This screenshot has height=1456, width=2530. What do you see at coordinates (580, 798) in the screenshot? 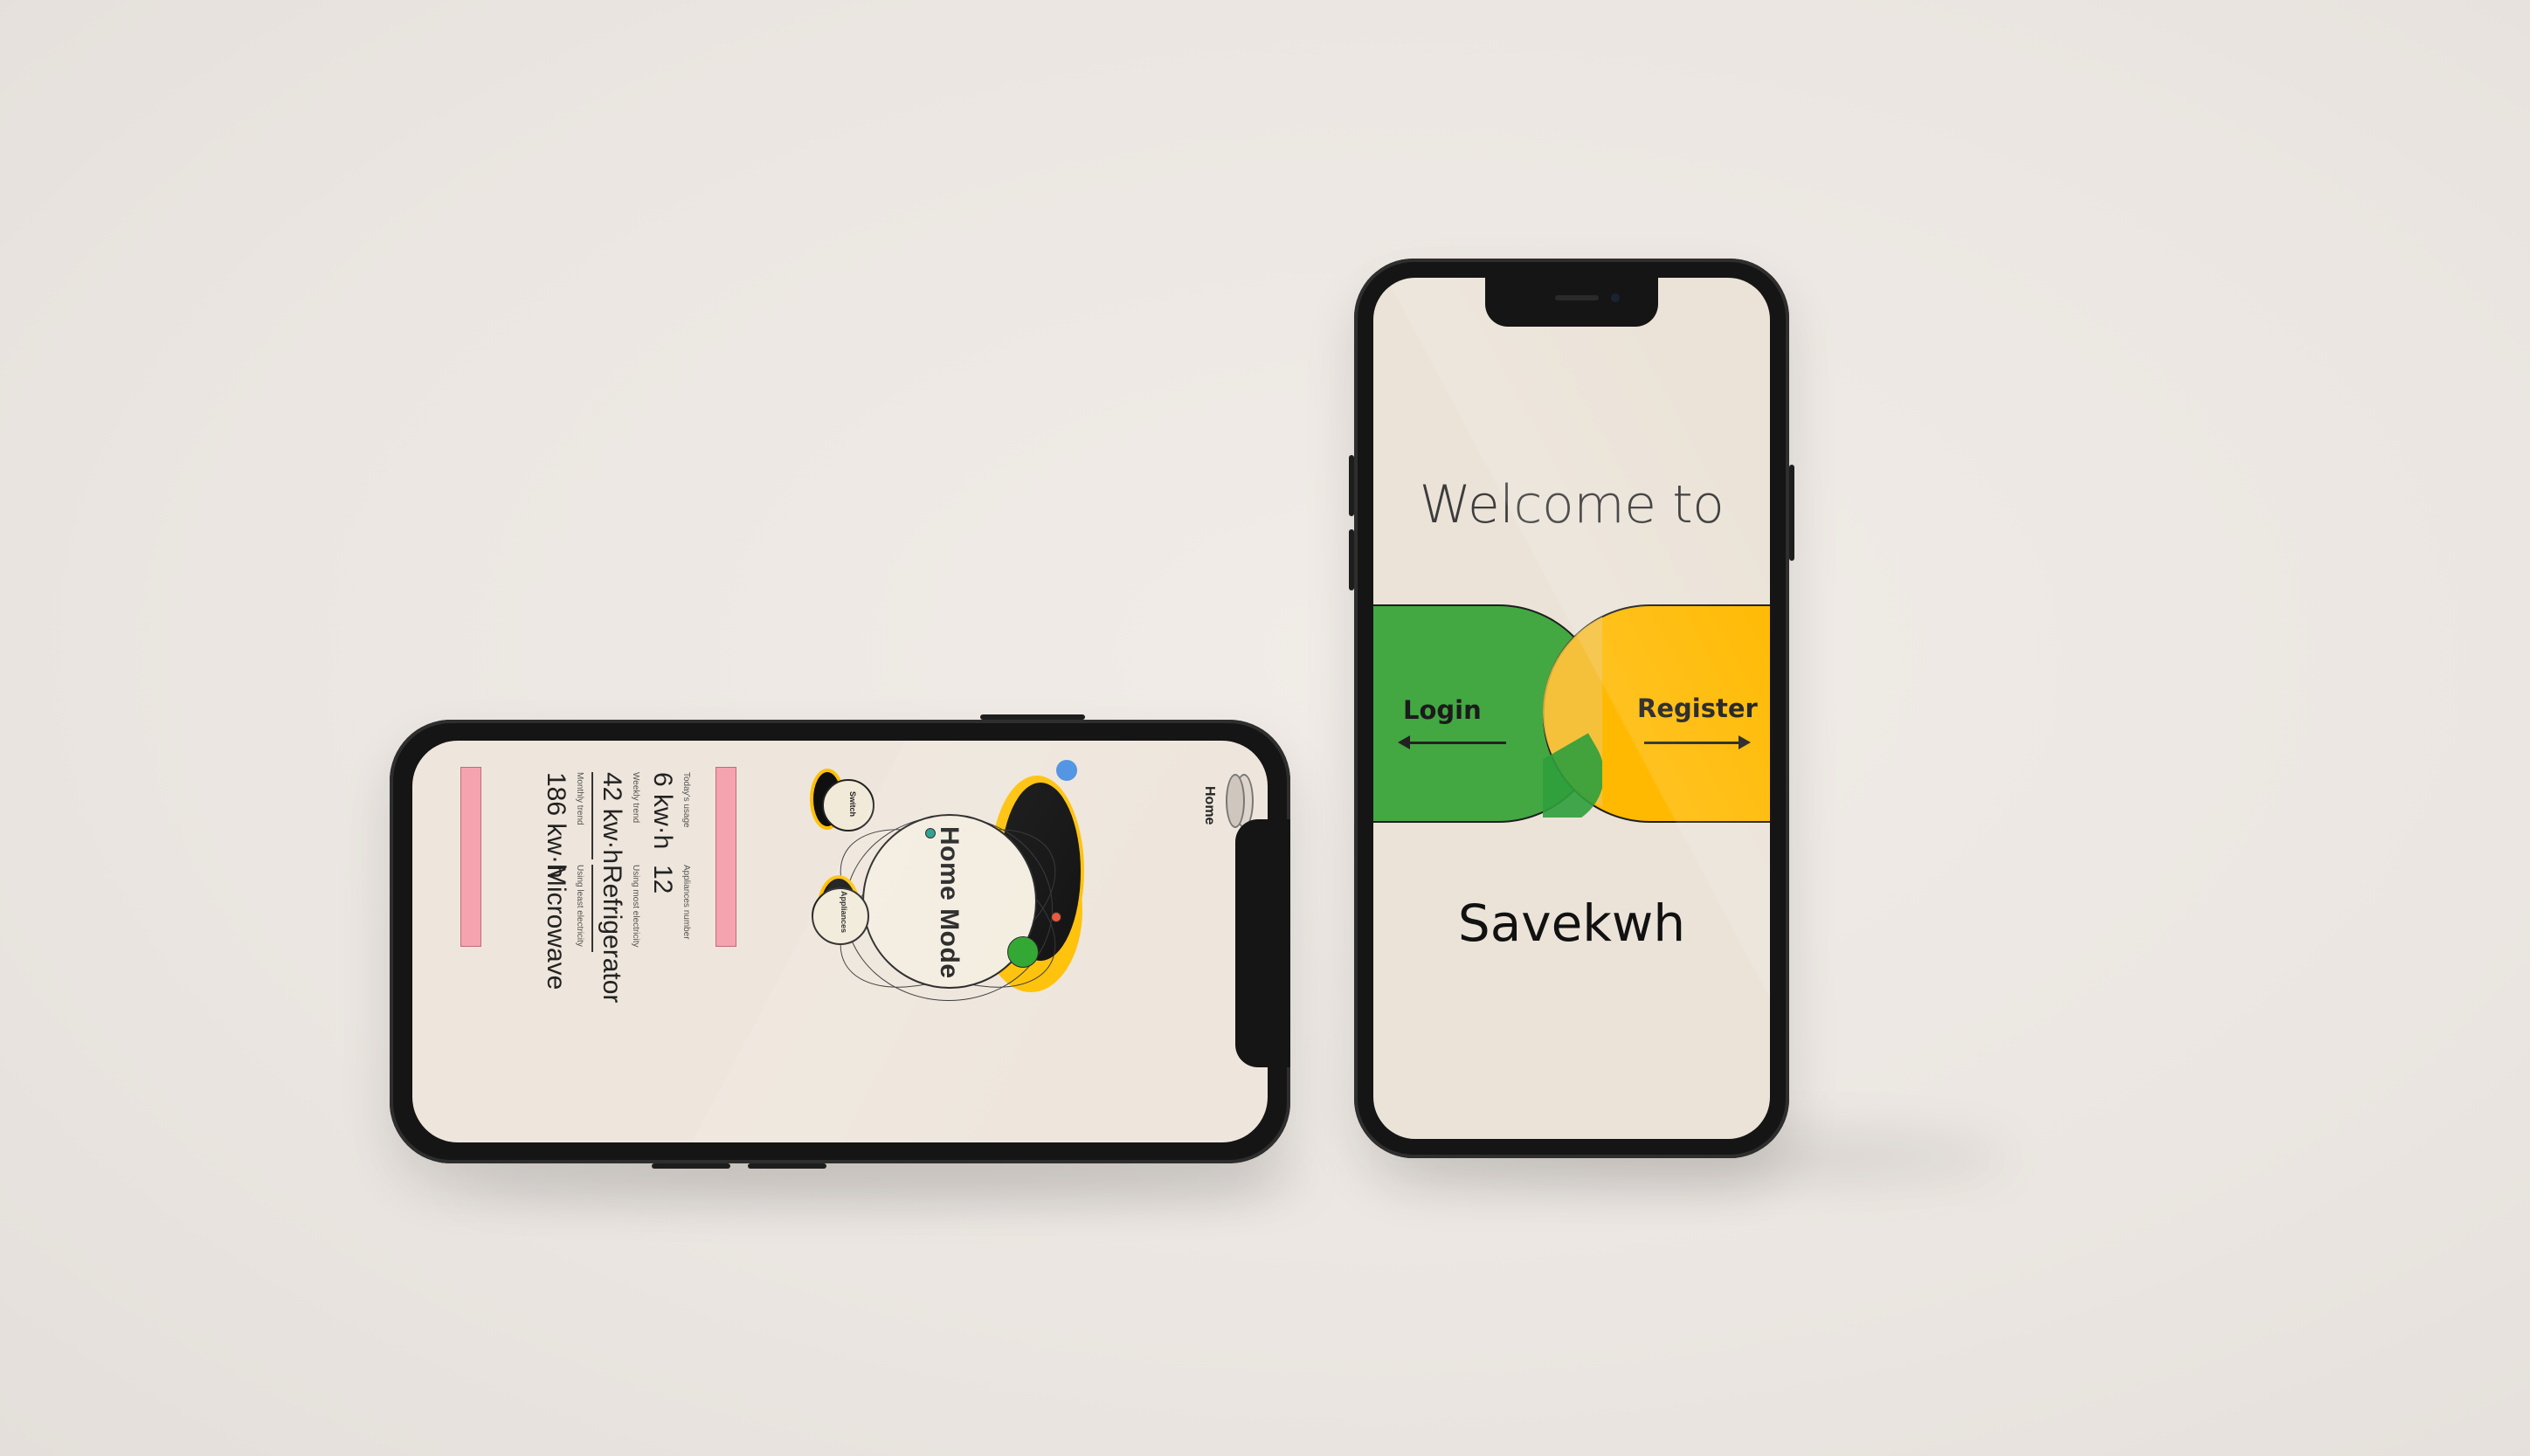
I see `monthly-trend-label: Monthly trend` at bounding box center [580, 798].